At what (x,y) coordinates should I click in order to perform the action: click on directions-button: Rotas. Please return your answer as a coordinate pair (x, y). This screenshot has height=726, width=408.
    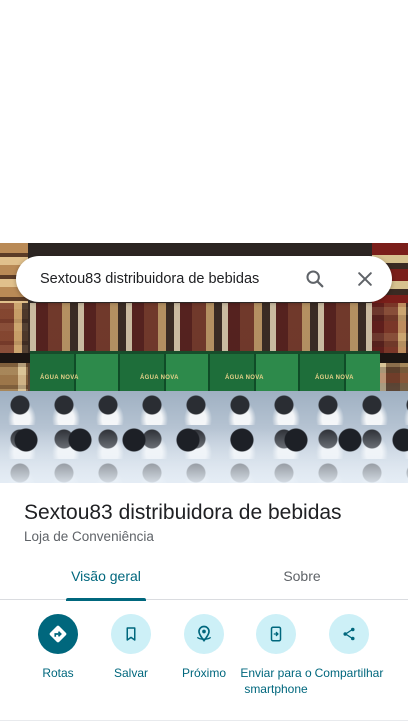
    Looking at the image, I should click on (58, 646).